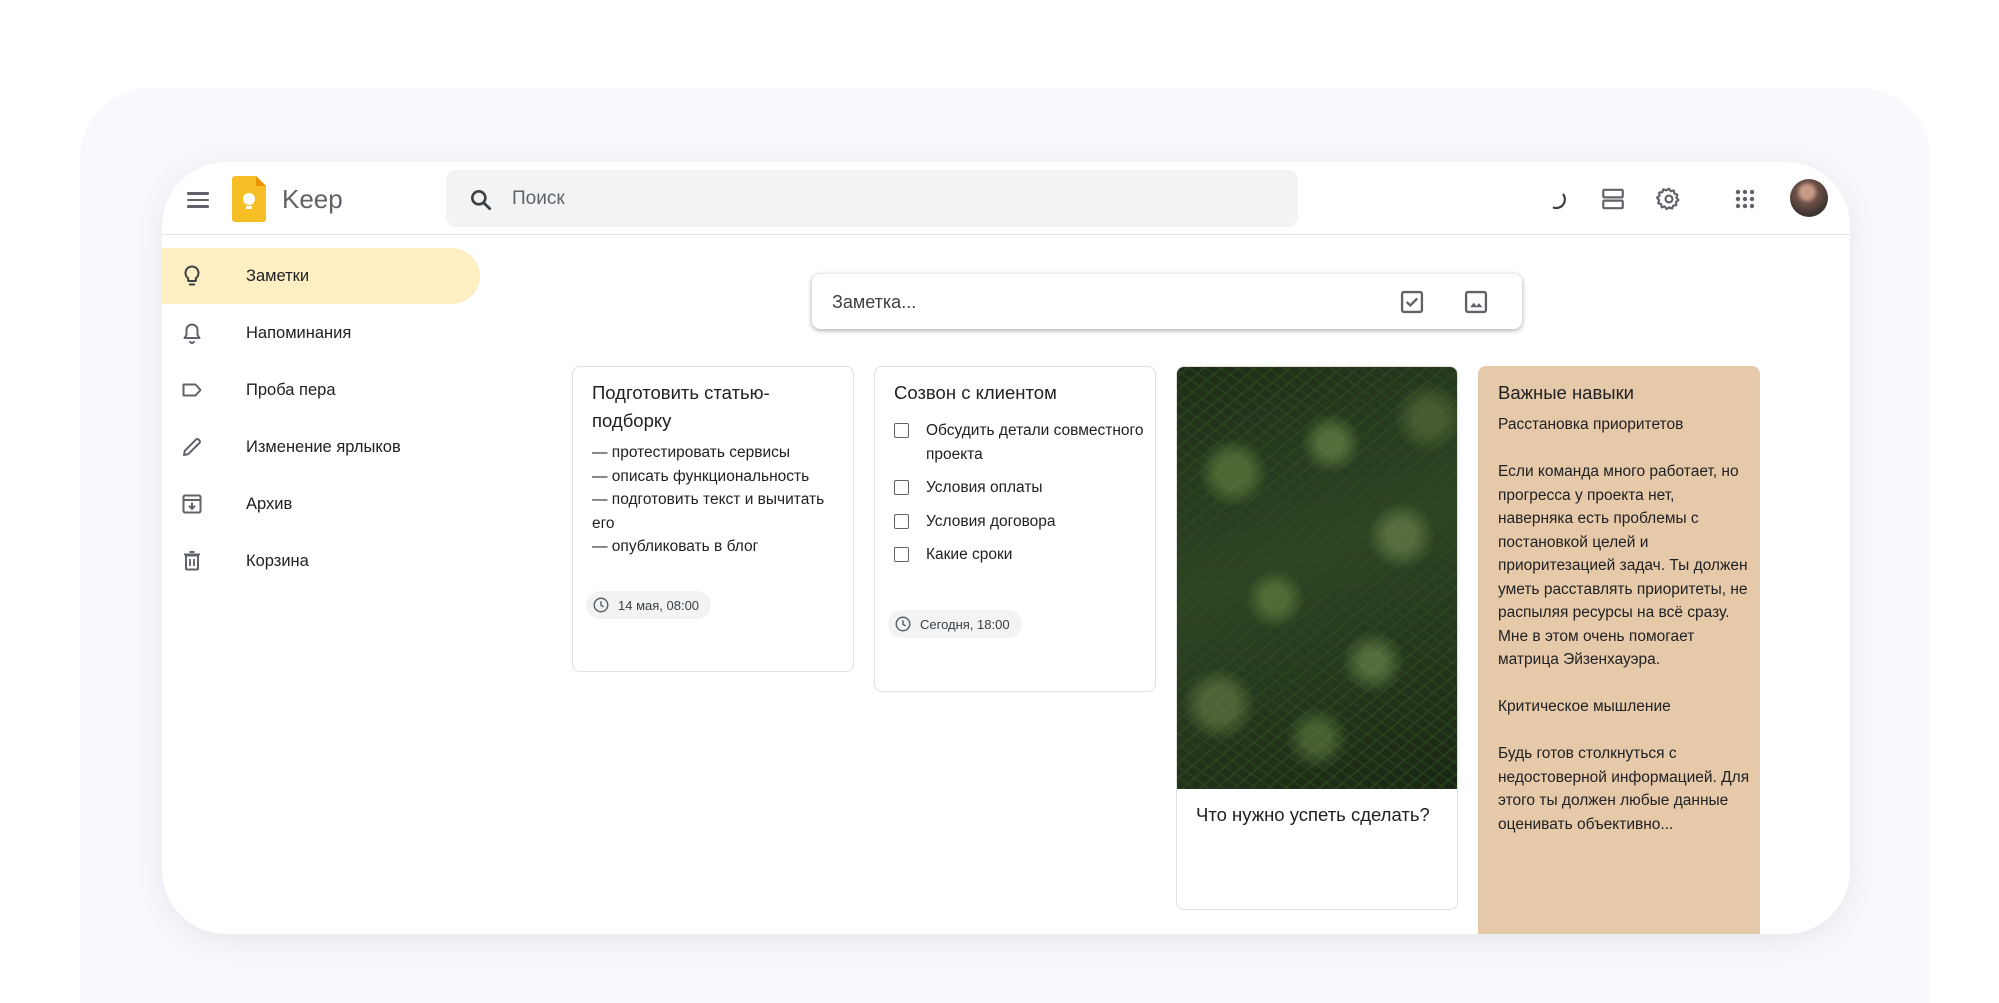 The width and height of the screenshot is (1999, 1003). What do you see at coordinates (192, 504) in the screenshot?
I see `archive-icon` at bounding box center [192, 504].